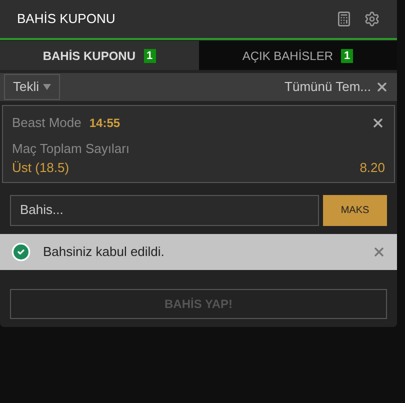 This screenshot has width=405, height=403. Describe the element at coordinates (47, 123) in the screenshot. I see `event-name: Beast Mode` at that location.